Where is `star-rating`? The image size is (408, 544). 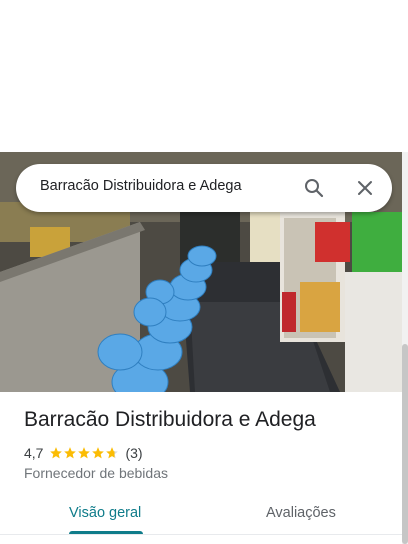
star-rating is located at coordinates (84, 453).